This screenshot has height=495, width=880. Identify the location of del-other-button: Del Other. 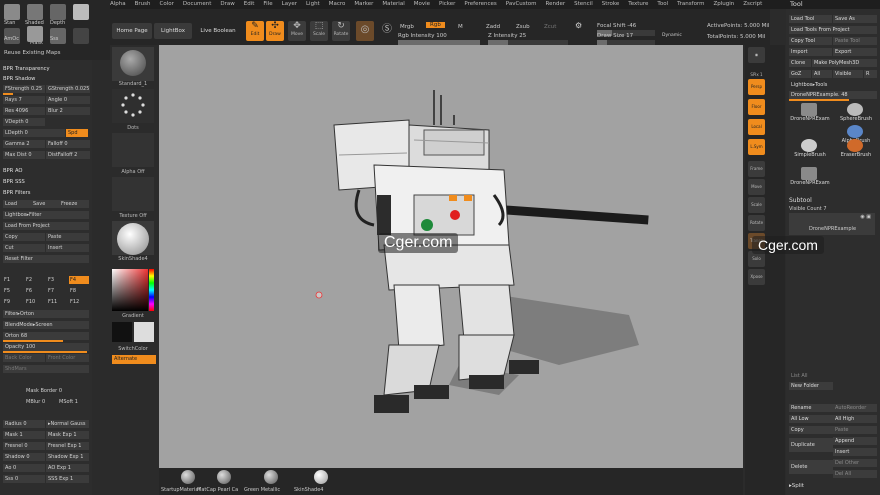
(855, 463).